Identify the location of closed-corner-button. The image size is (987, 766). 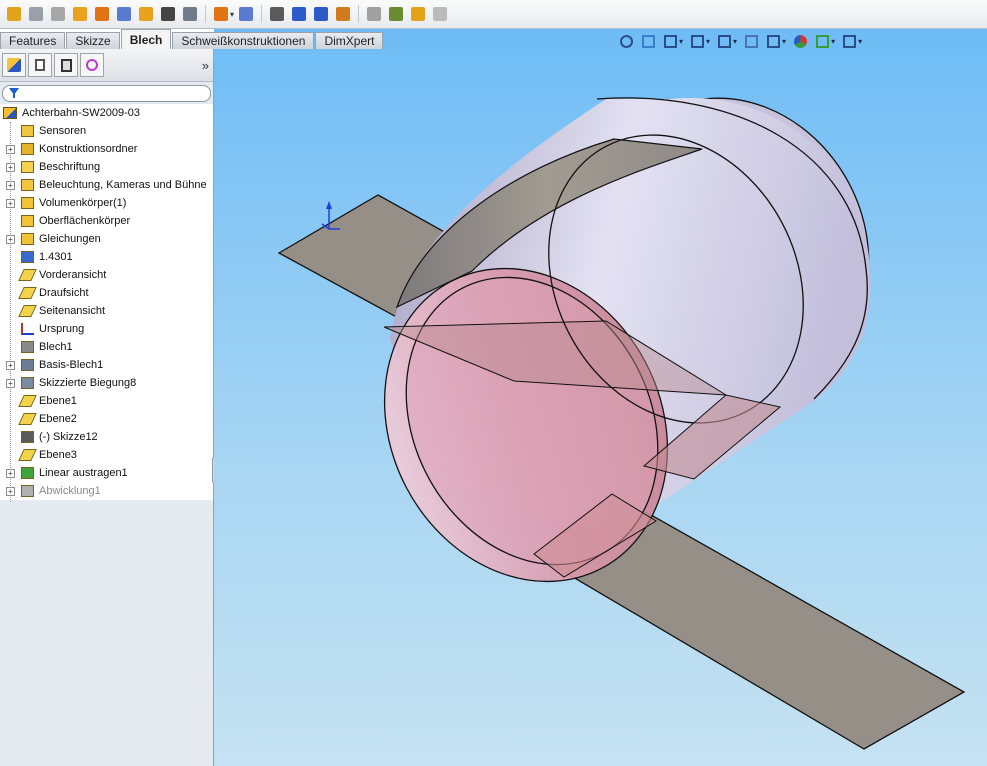
(246, 14).